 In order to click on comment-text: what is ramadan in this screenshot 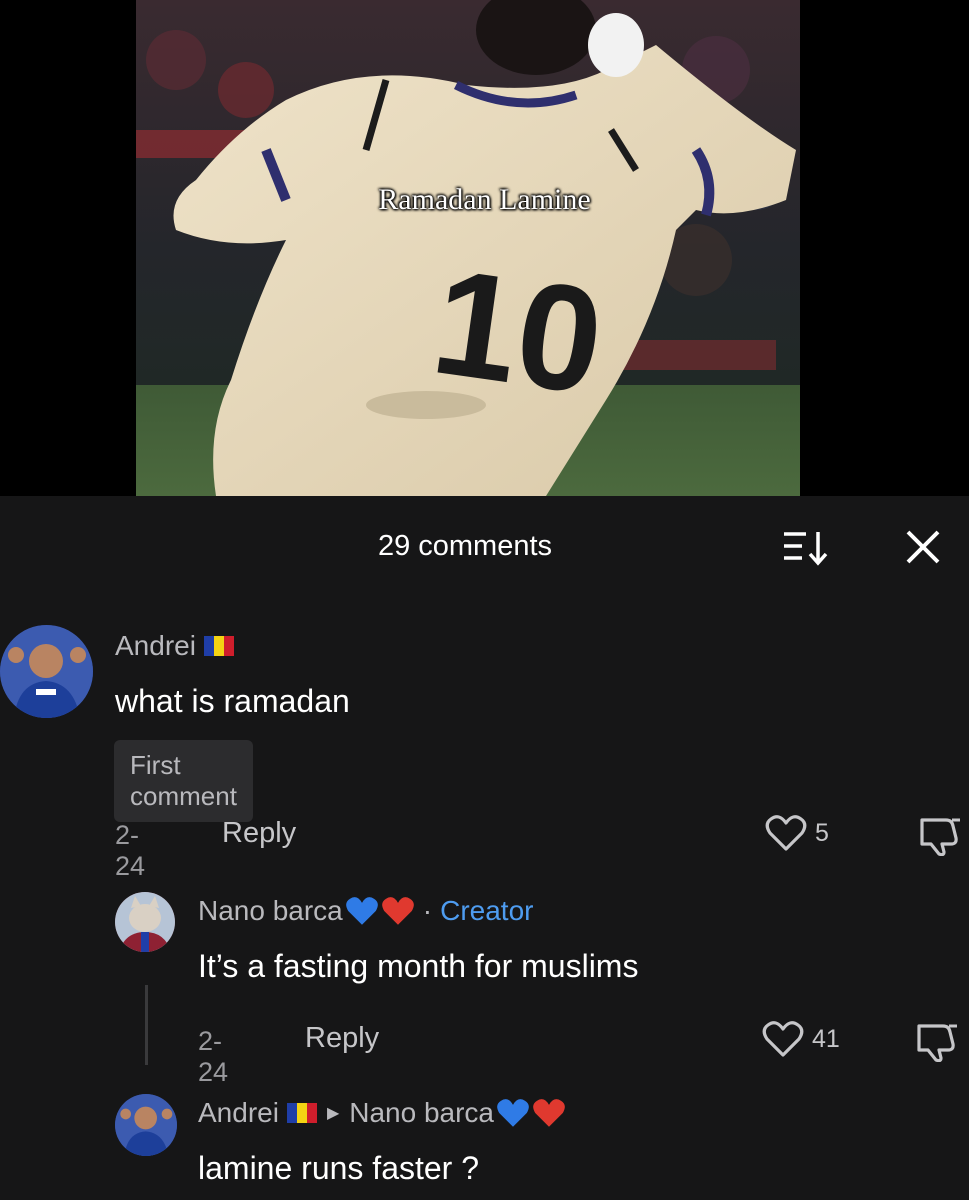, I will do `click(232, 701)`.